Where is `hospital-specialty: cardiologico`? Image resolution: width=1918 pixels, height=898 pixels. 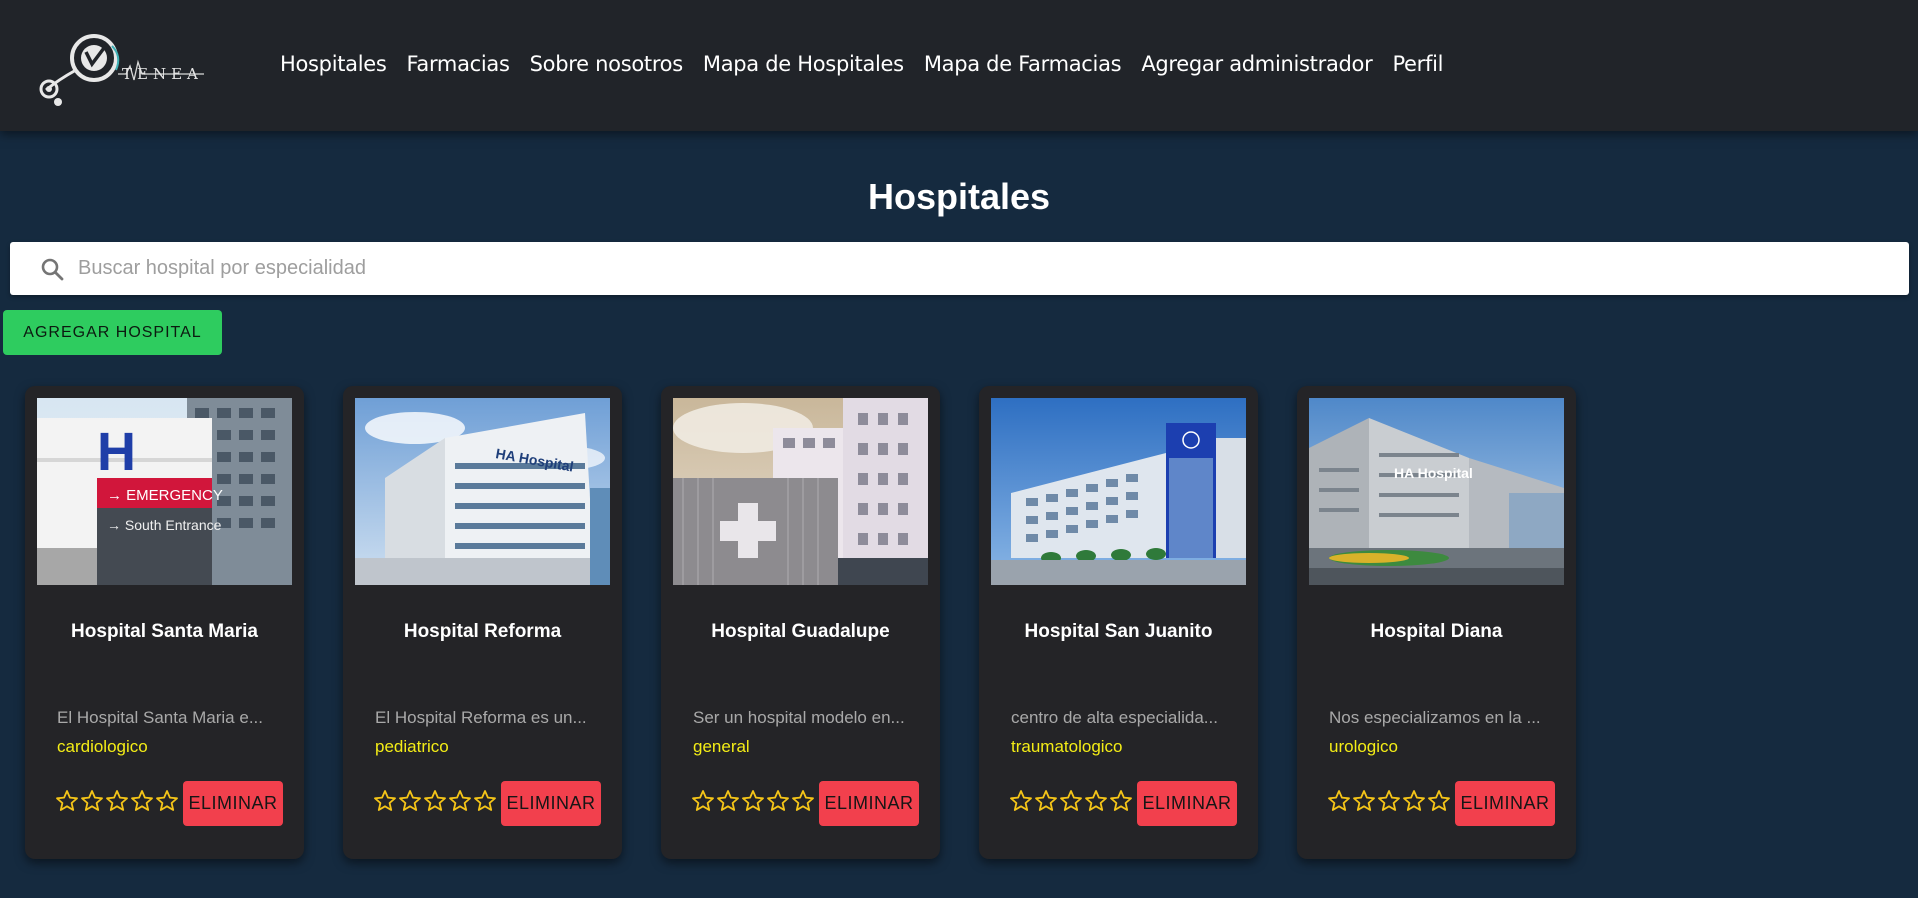
hospital-specialty: cardiologico is located at coordinates (102, 746).